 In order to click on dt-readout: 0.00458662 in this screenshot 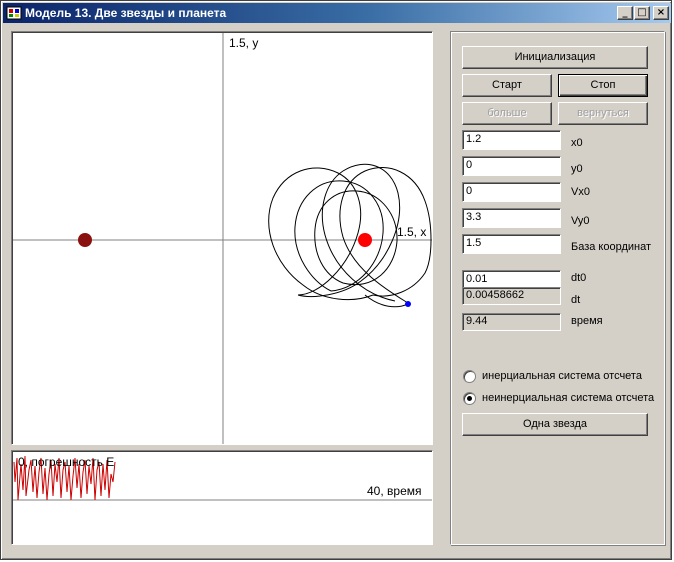, I will do `click(511, 296)`.